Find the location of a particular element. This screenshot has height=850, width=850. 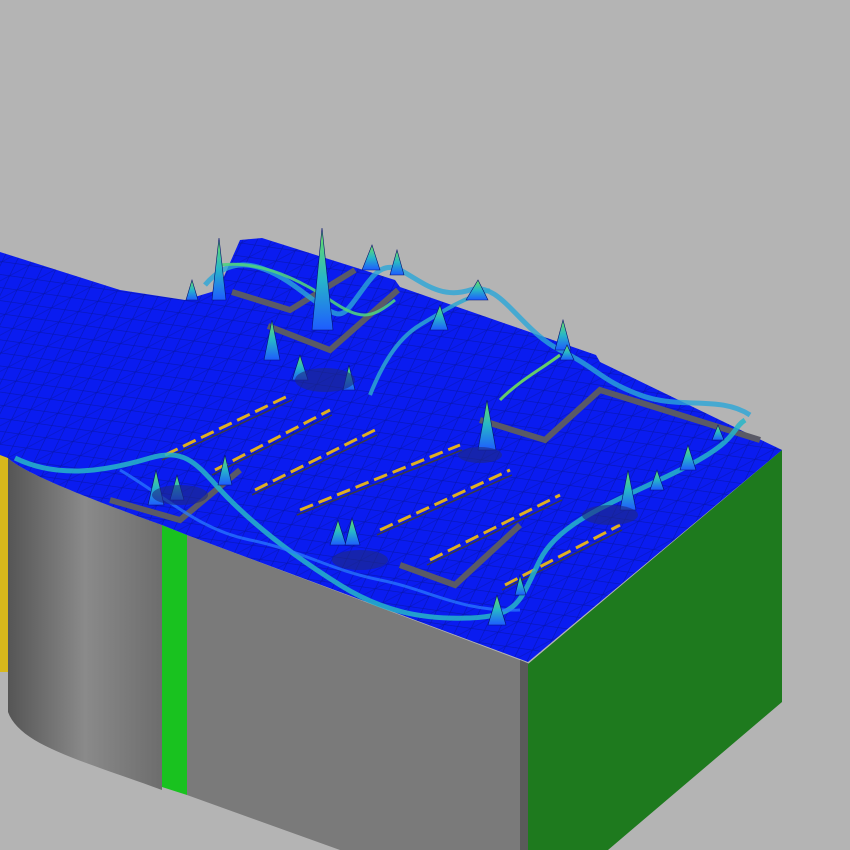

stripe-green is located at coordinates (174, 660).